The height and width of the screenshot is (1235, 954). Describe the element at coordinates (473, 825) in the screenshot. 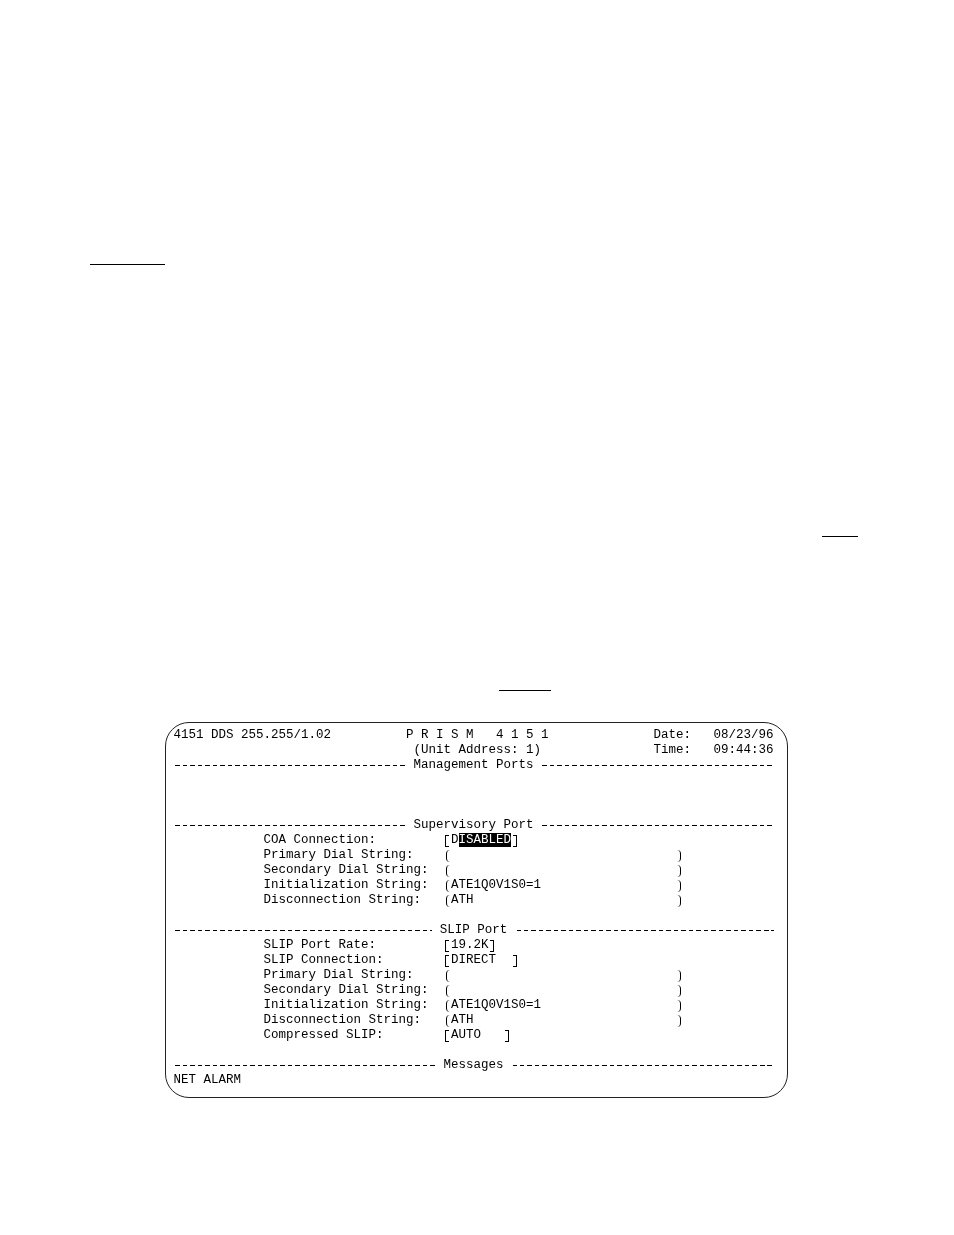

I see `section-title: Supervisory Port` at that location.